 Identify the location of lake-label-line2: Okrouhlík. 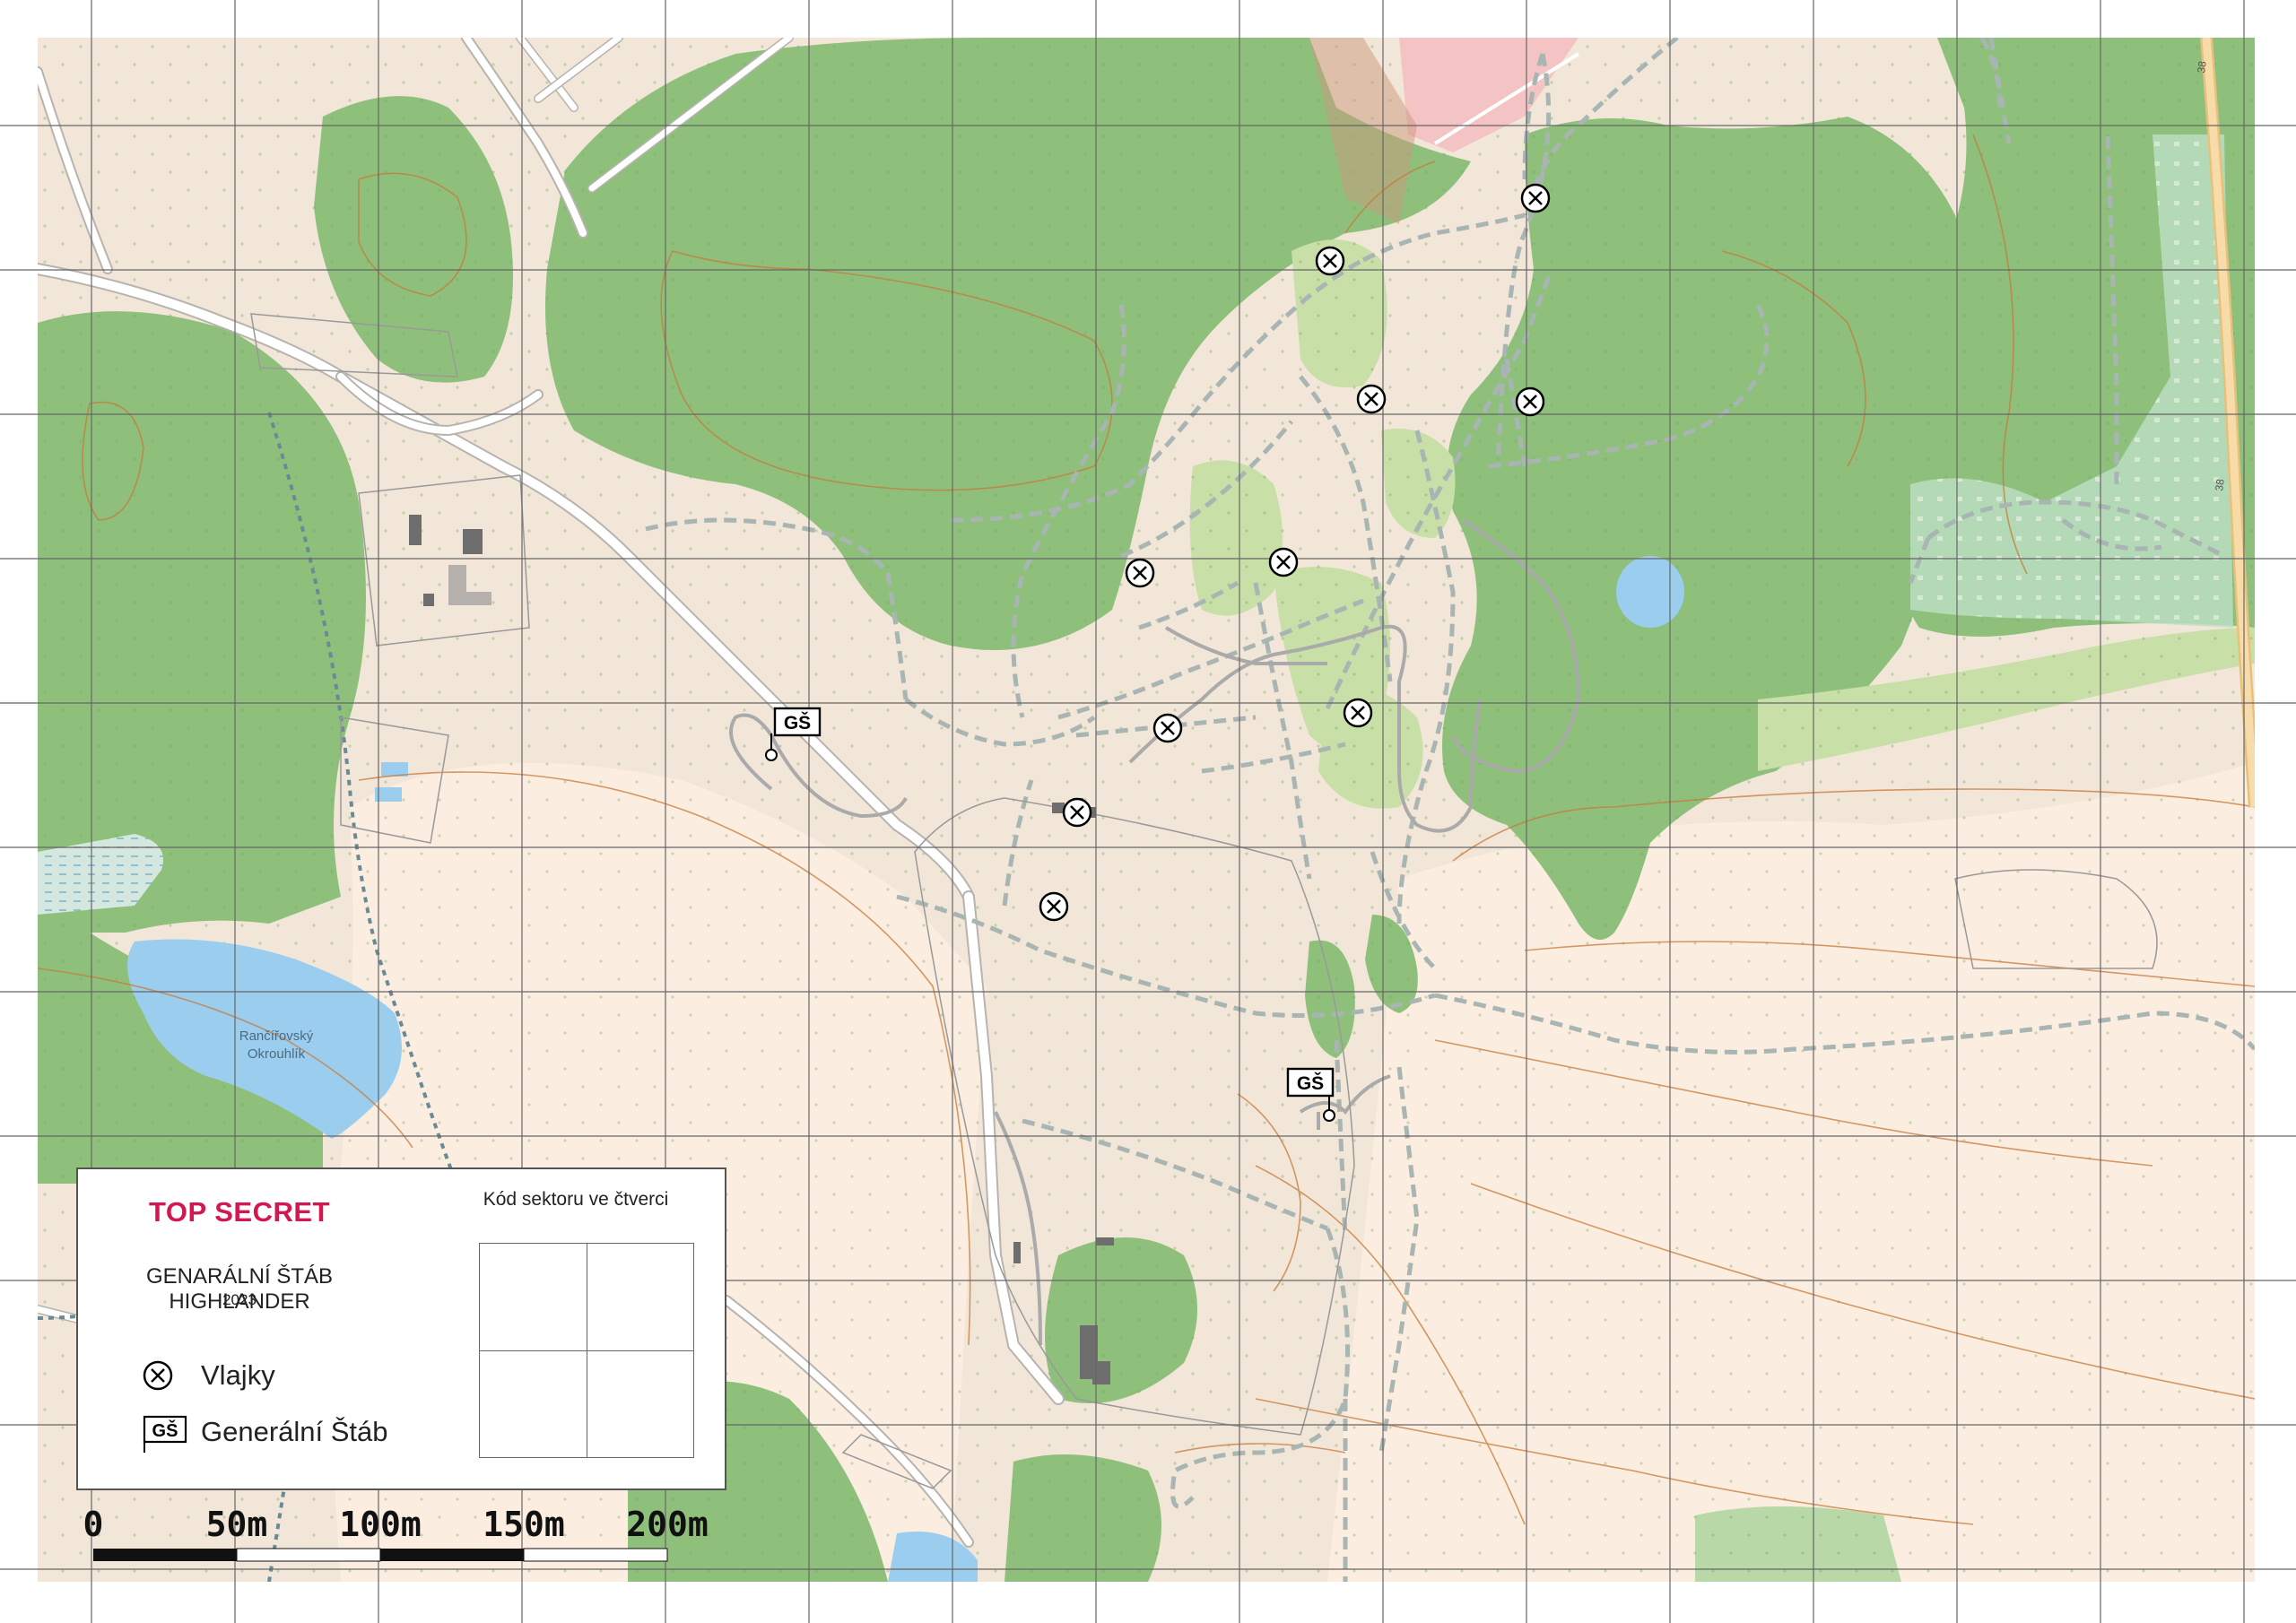
(277, 1054).